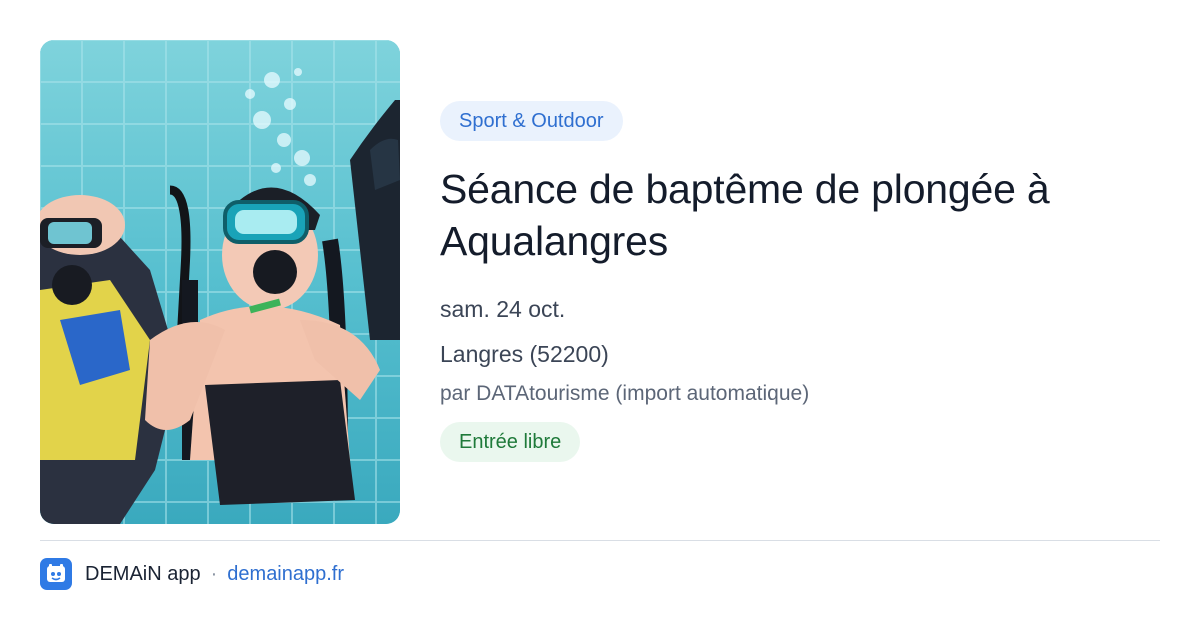 The image size is (1200, 630). What do you see at coordinates (600, 540) in the screenshot?
I see `footer-divider` at bounding box center [600, 540].